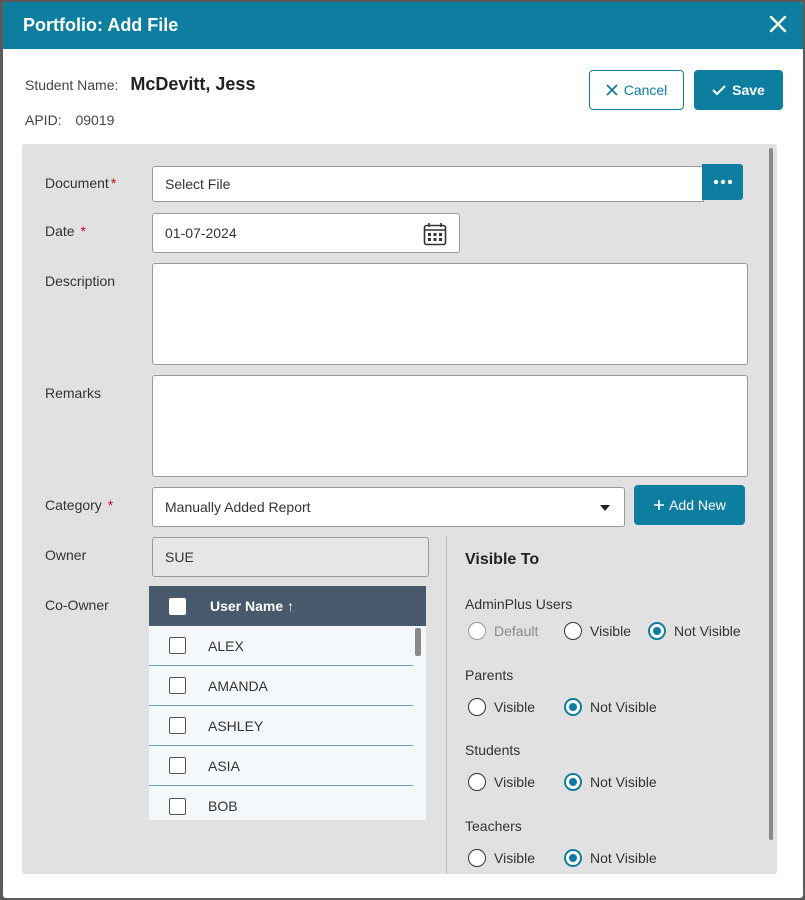  I want to click on date-label: Date *, so click(65, 231).